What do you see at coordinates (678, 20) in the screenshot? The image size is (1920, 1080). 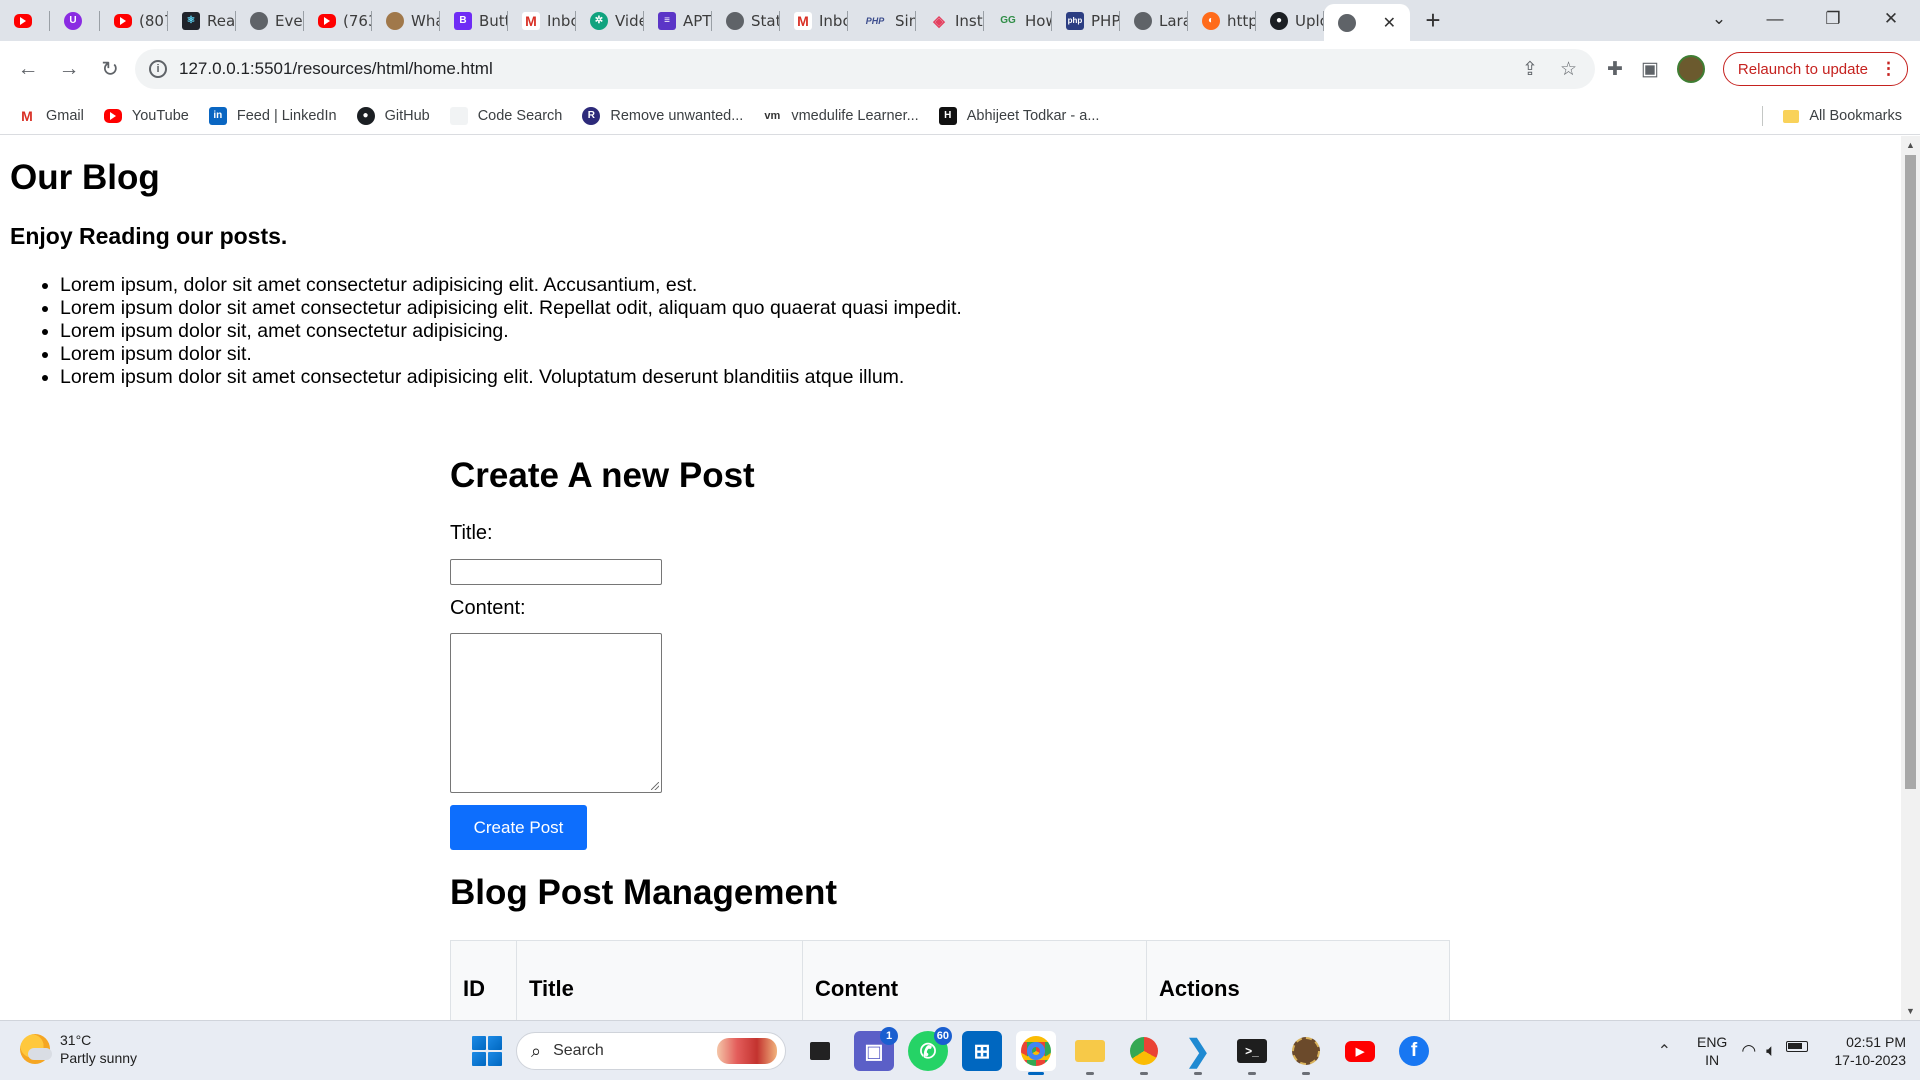 I see `browser-tab: ≡ APT` at bounding box center [678, 20].